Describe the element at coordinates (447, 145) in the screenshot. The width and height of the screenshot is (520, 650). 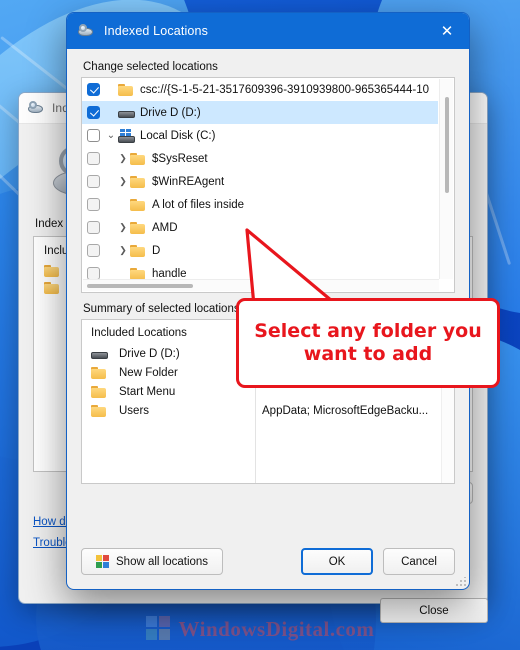
I see `tree-vertical-scroll-thumb` at that location.